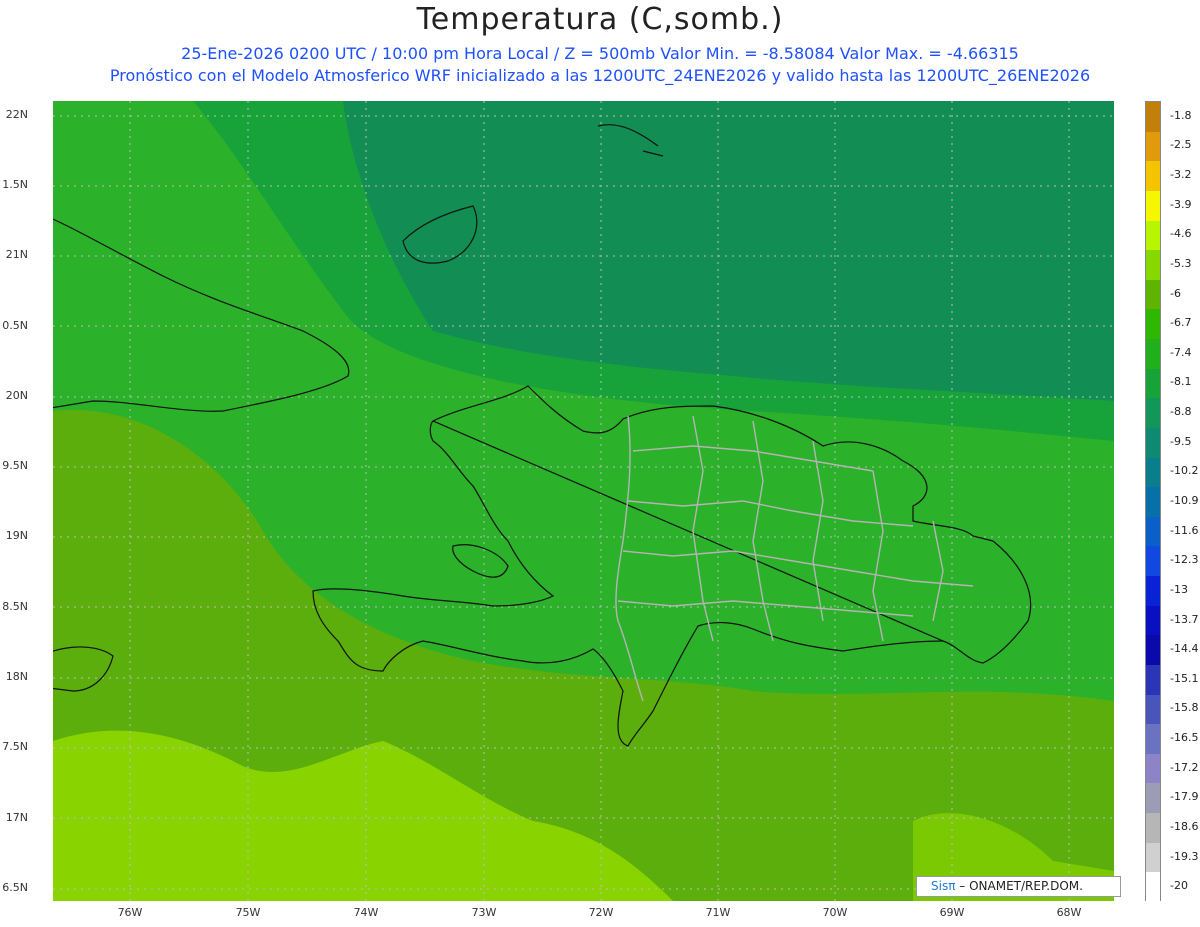  What do you see at coordinates (15, 746) in the screenshot?
I see `lat-label: 7.5N` at bounding box center [15, 746].